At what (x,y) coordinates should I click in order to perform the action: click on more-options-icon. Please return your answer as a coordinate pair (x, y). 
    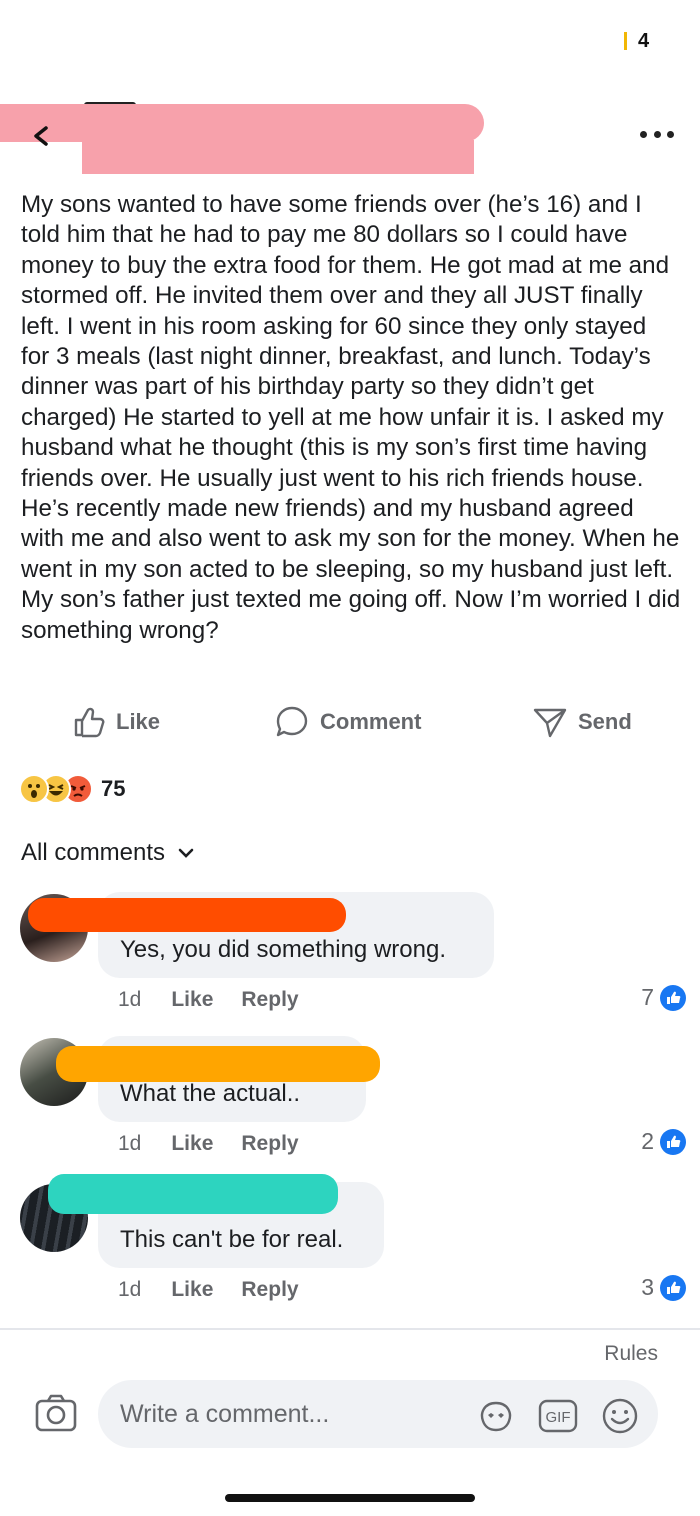
    Looking at the image, I should click on (657, 134).